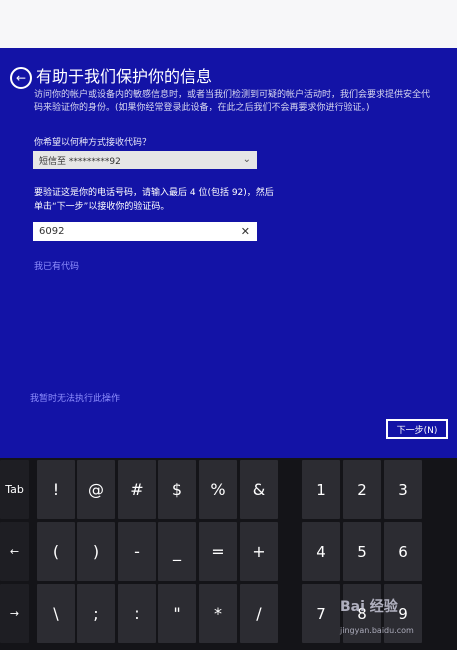  I want to click on watermark-url: jingyan.baidu.com, so click(377, 630).